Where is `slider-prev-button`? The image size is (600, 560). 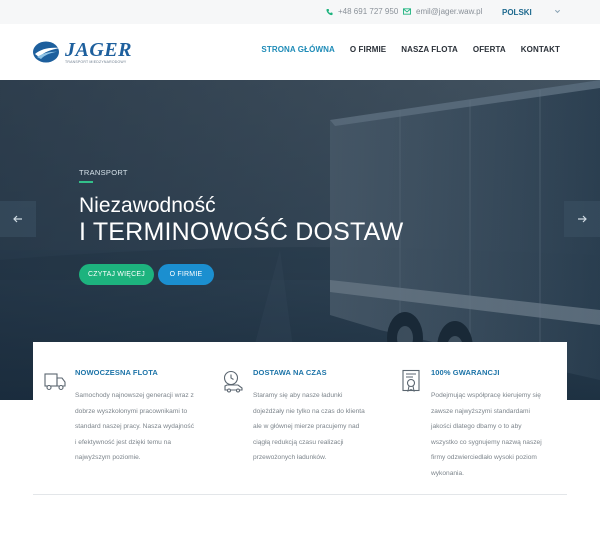
slider-prev-button is located at coordinates (18, 219).